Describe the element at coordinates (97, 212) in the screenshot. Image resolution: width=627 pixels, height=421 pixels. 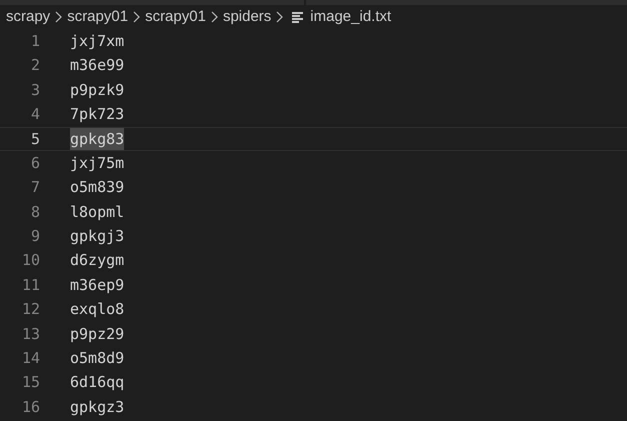
I see `code-text: l8opml` at that location.